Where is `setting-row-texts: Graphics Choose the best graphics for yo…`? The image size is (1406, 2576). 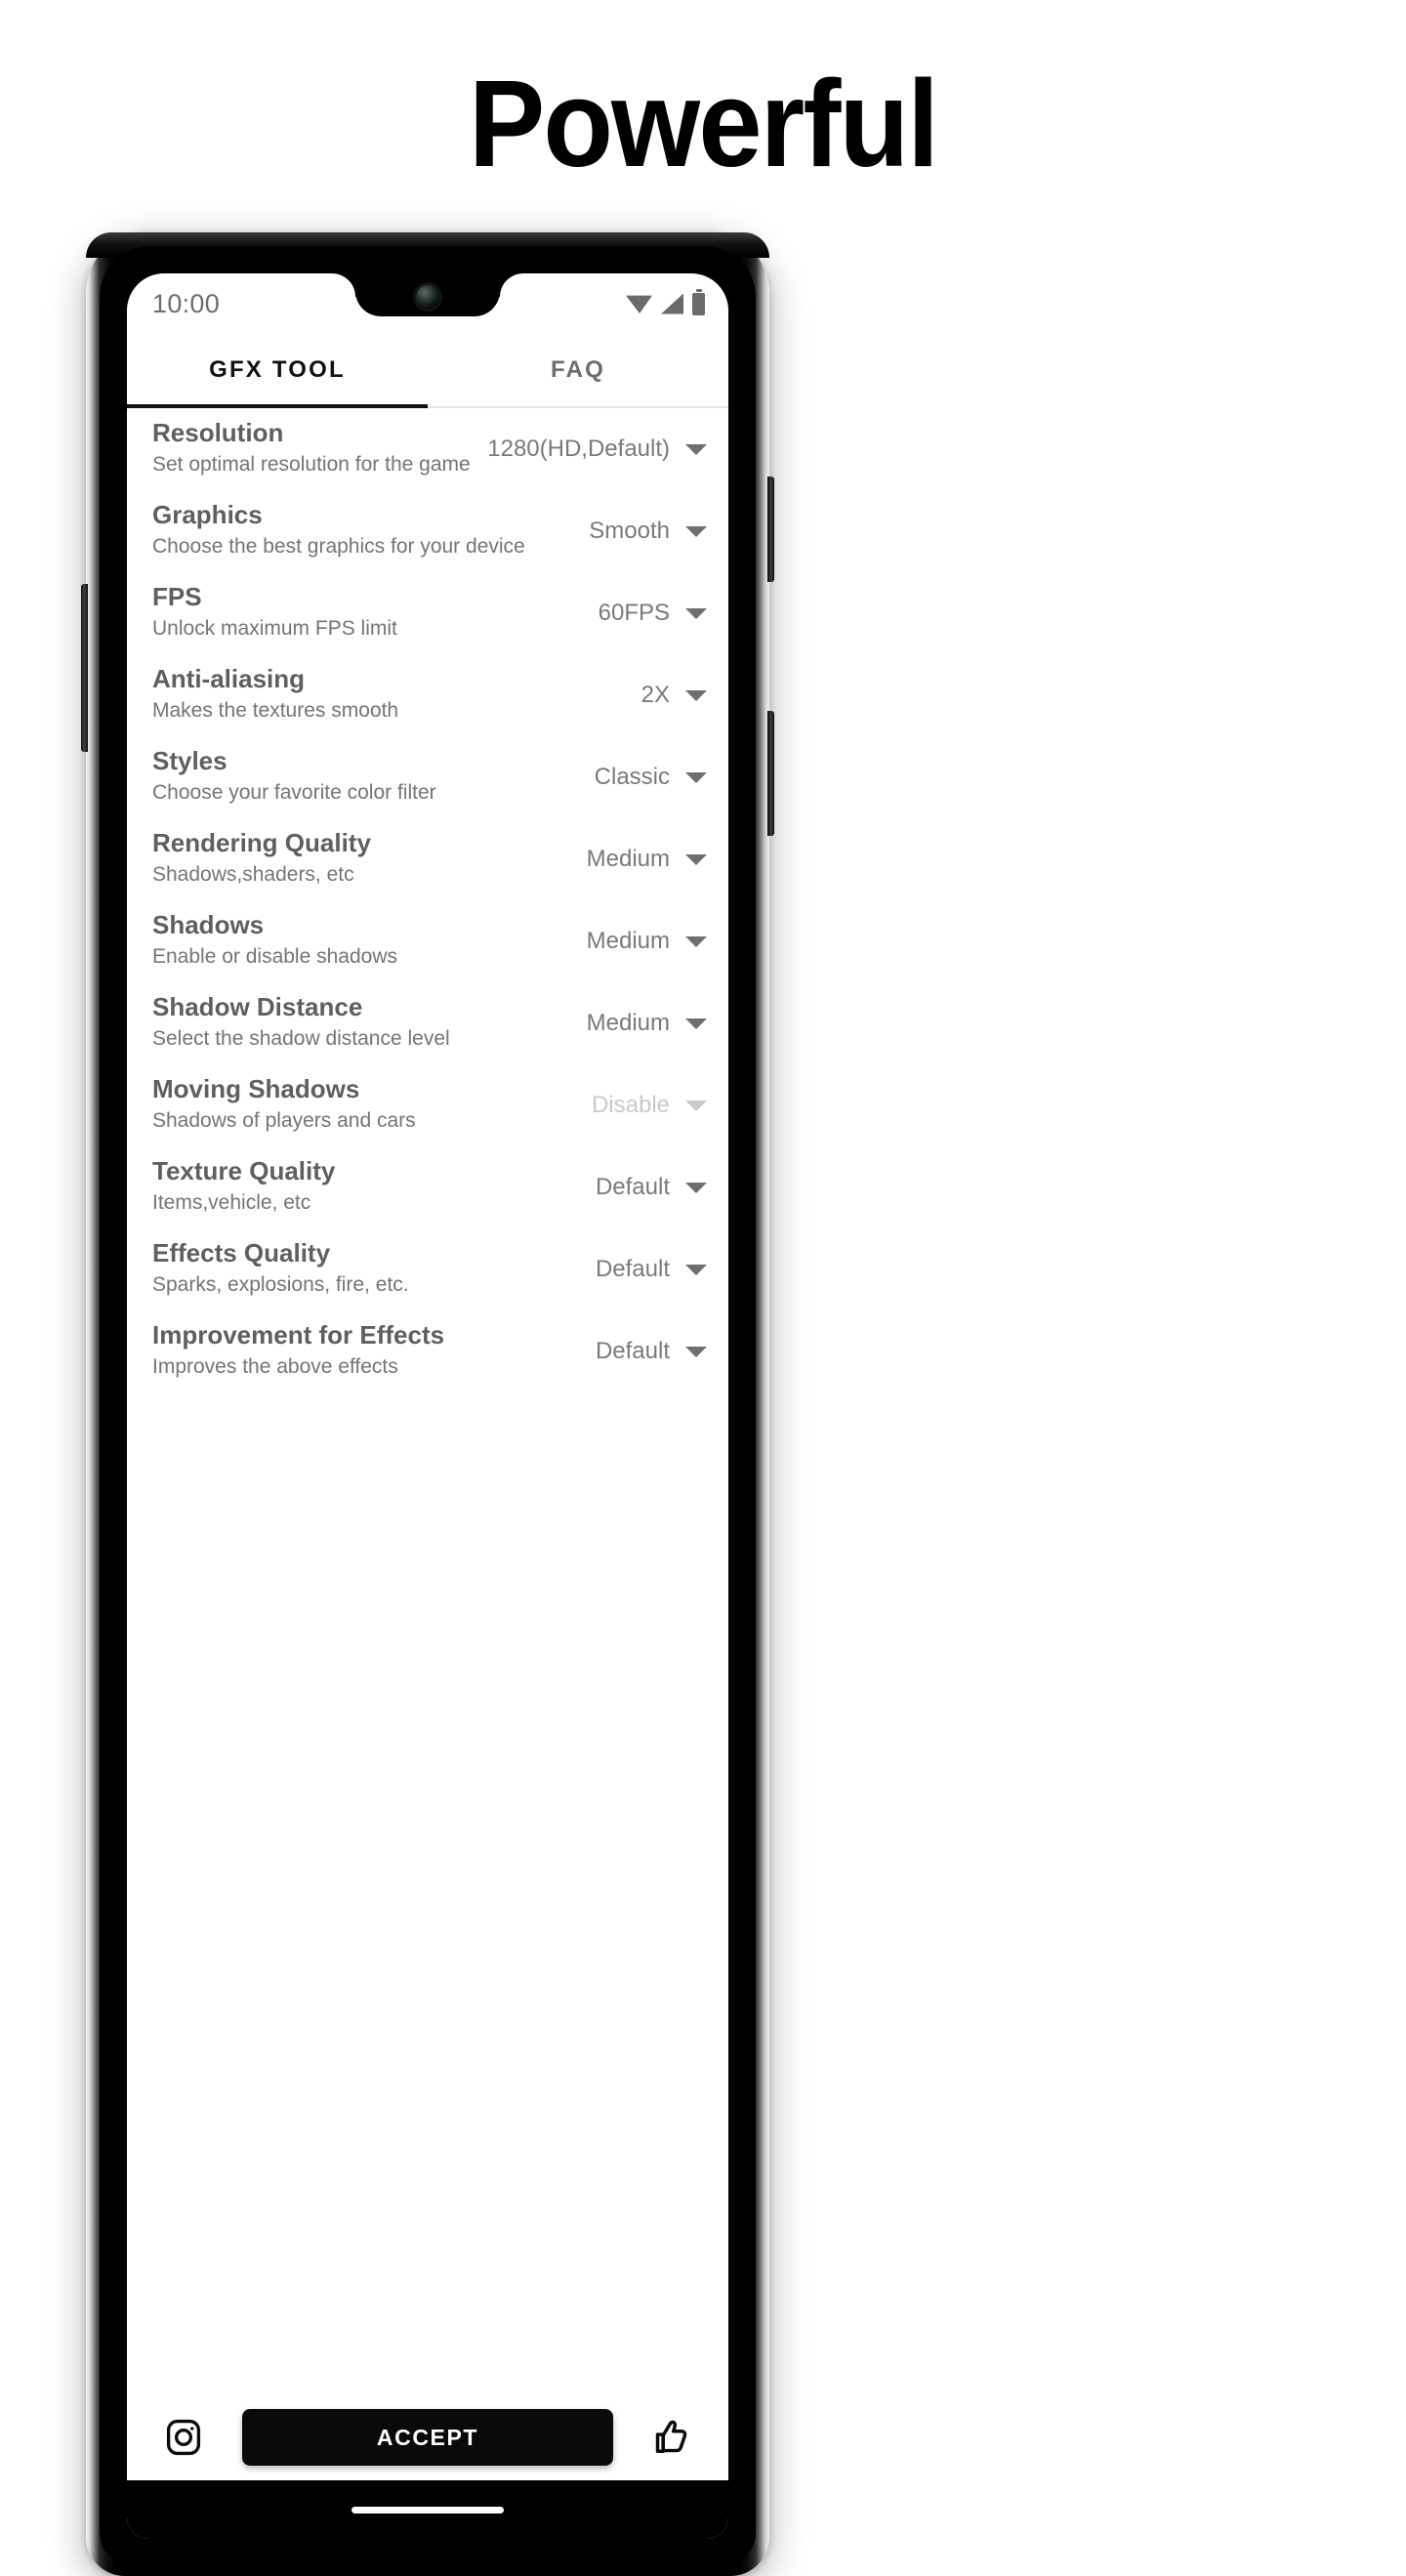
setting-row-texts: Graphics Choose the best graphics for yo… is located at coordinates (364, 530).